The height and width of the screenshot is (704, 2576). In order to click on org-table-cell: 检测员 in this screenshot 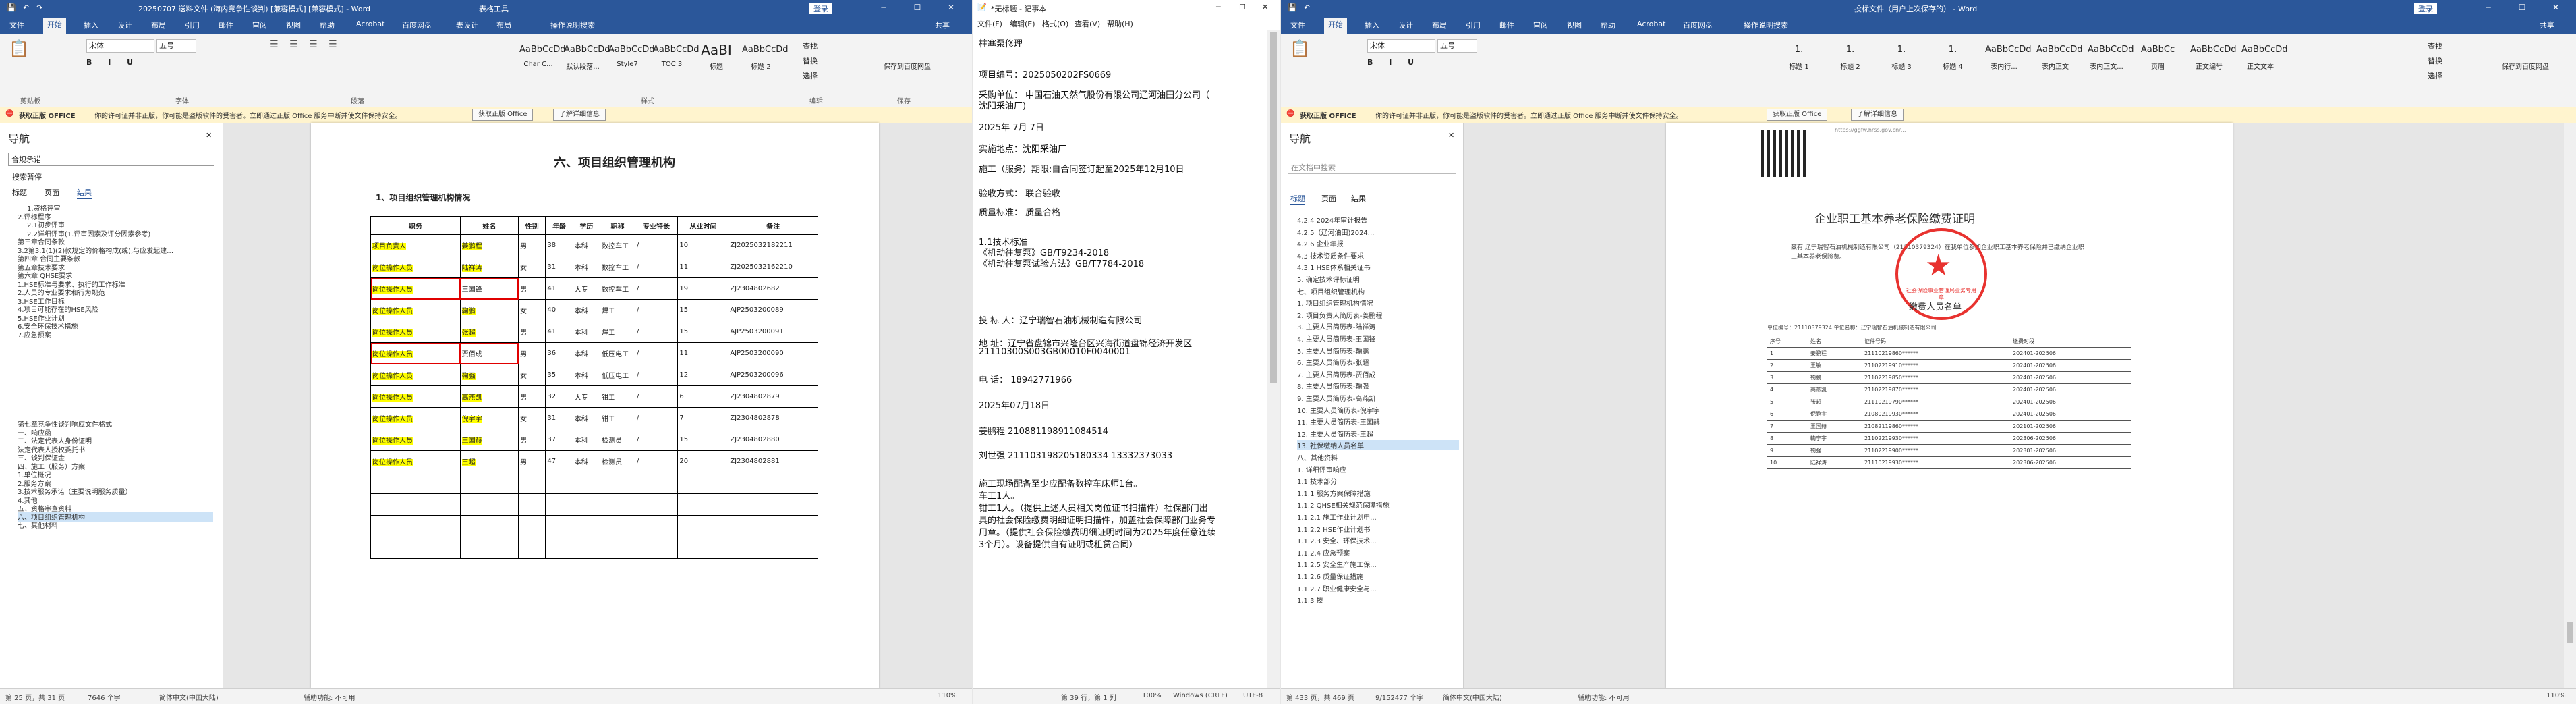, I will do `click(617, 440)`.